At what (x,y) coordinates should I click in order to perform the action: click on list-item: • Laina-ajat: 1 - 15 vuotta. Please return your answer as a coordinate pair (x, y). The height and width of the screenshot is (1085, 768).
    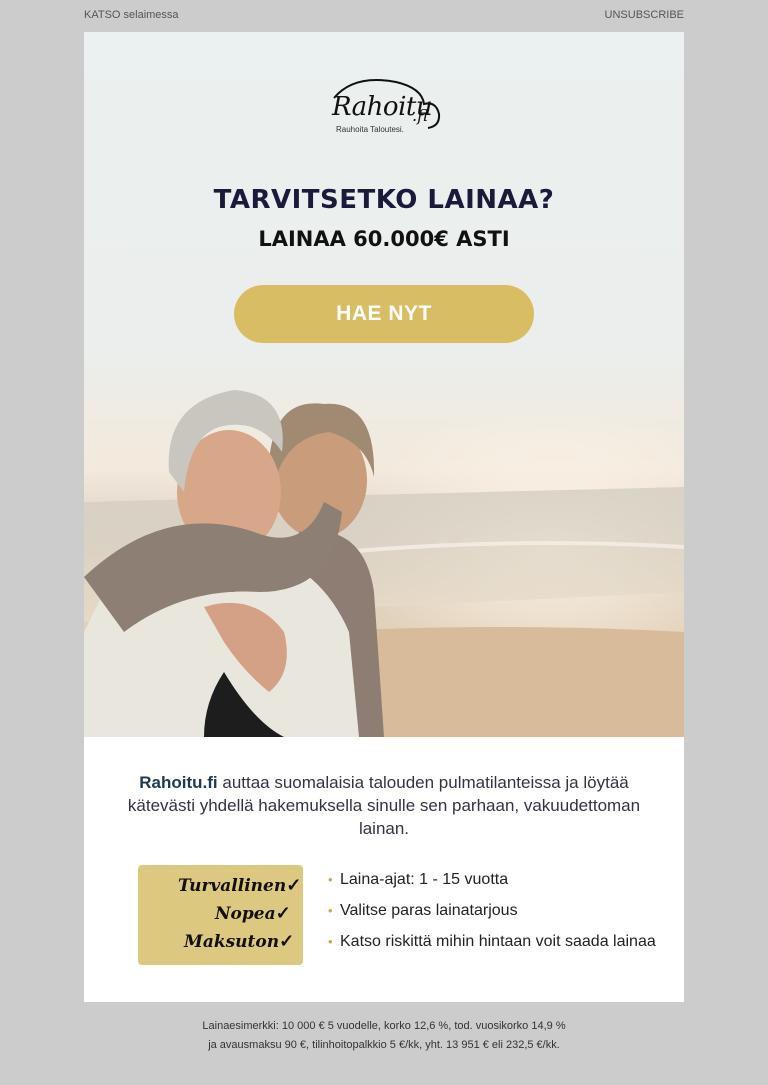
    Looking at the image, I should click on (498, 883).